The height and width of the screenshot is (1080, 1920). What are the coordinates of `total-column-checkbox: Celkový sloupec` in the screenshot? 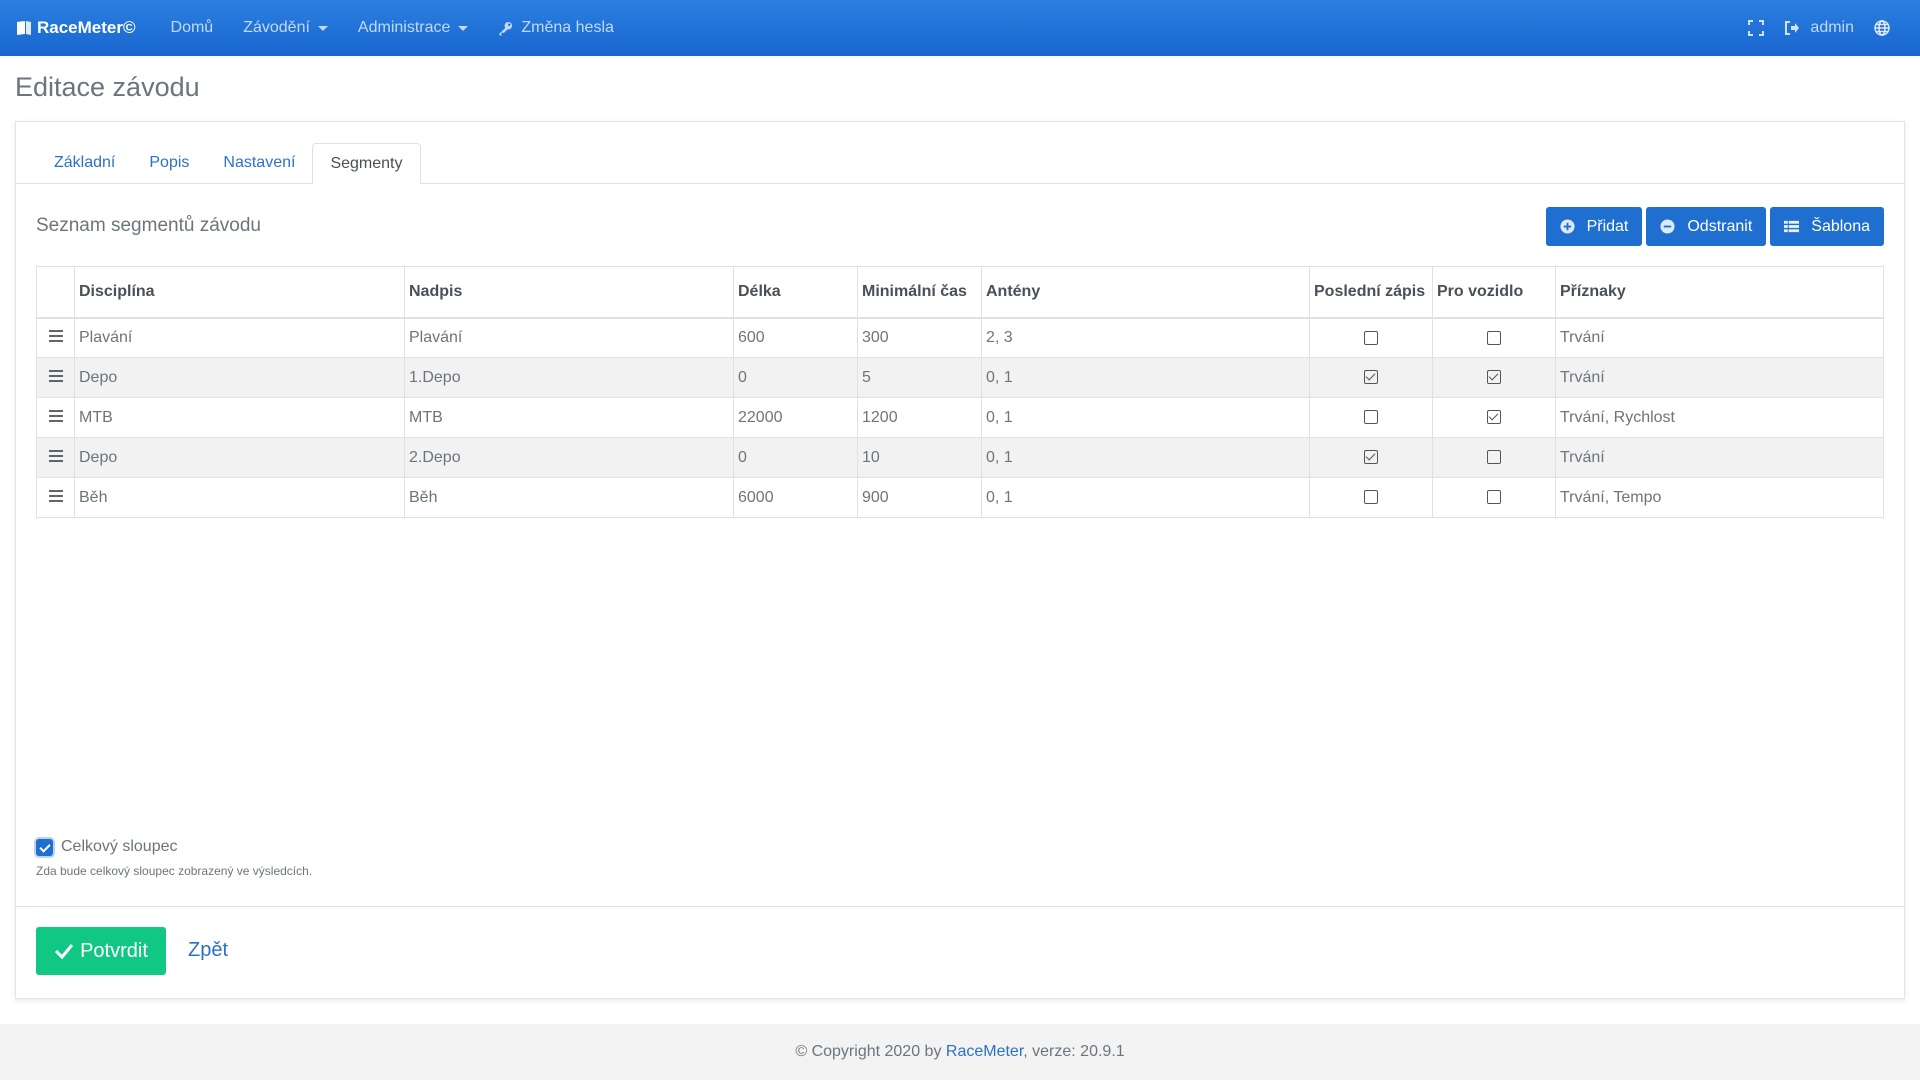 It's located at (107, 847).